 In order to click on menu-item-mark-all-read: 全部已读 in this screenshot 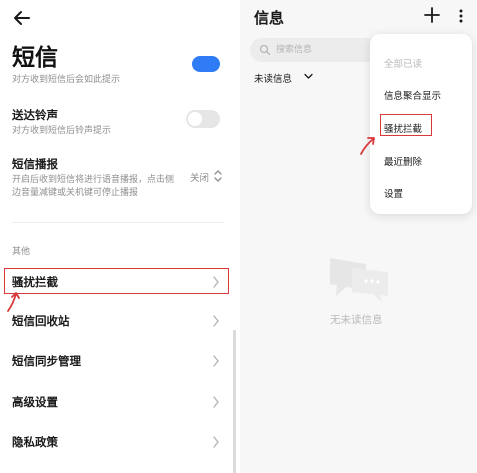, I will do `click(403, 63)`.